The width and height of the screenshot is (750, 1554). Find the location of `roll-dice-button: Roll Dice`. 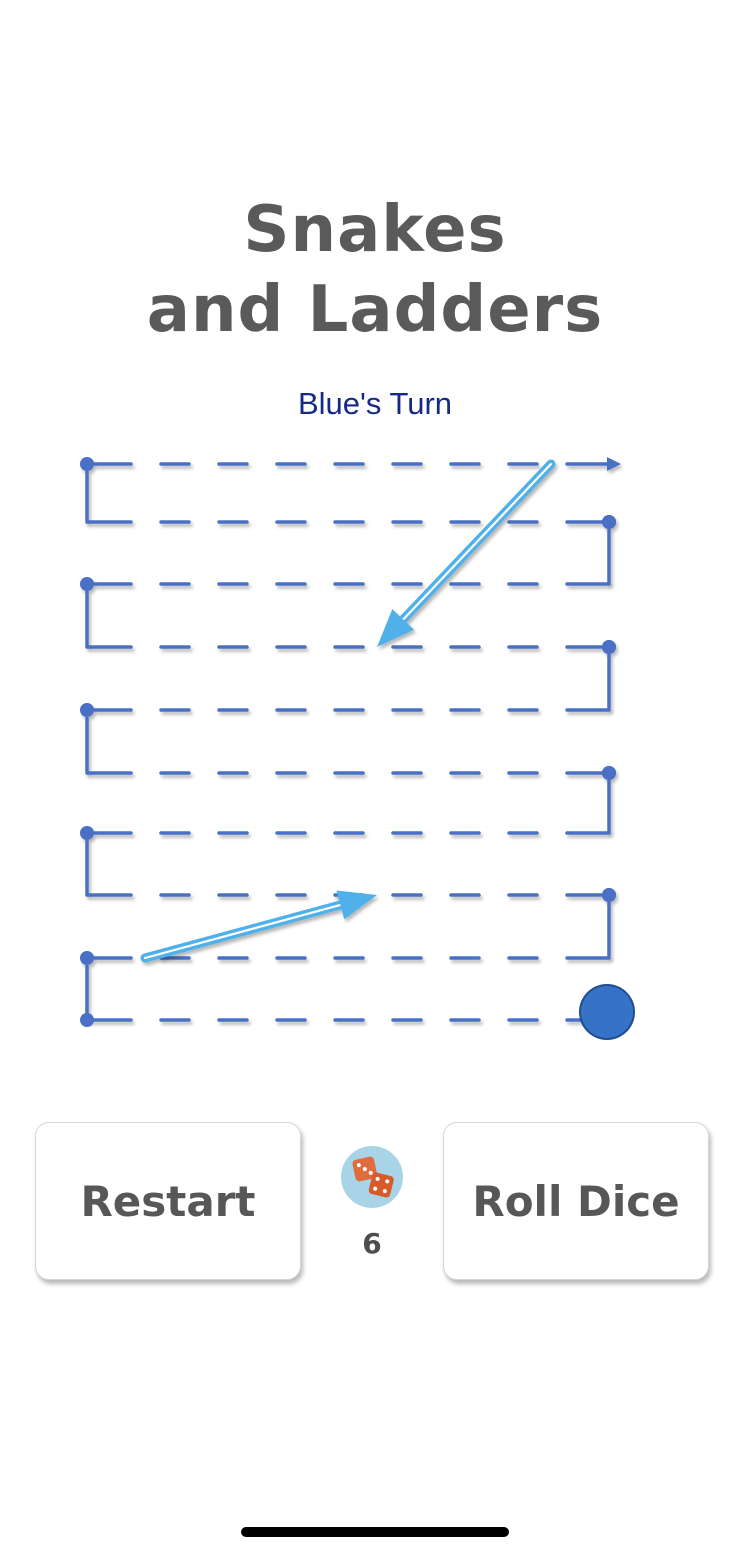

roll-dice-button: Roll Dice is located at coordinates (576, 1201).